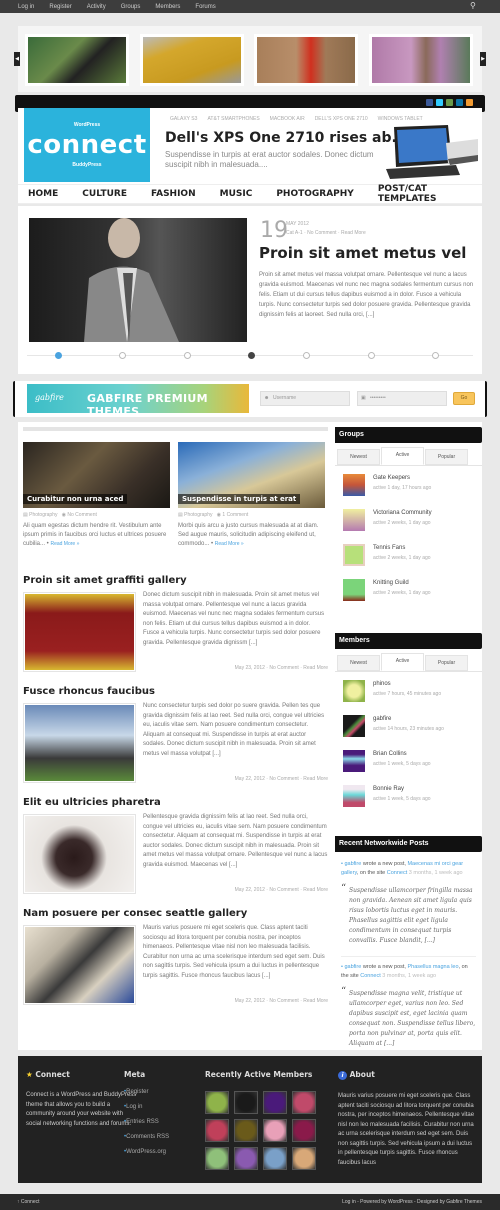  I want to click on nav-item-home: HOME, so click(43, 194).